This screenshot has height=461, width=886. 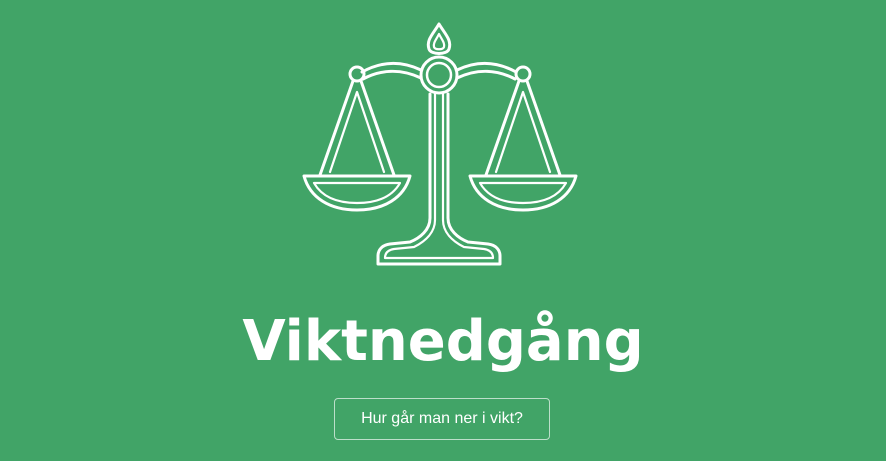 I want to click on page-title: Viktnedgång, so click(x=443, y=341).